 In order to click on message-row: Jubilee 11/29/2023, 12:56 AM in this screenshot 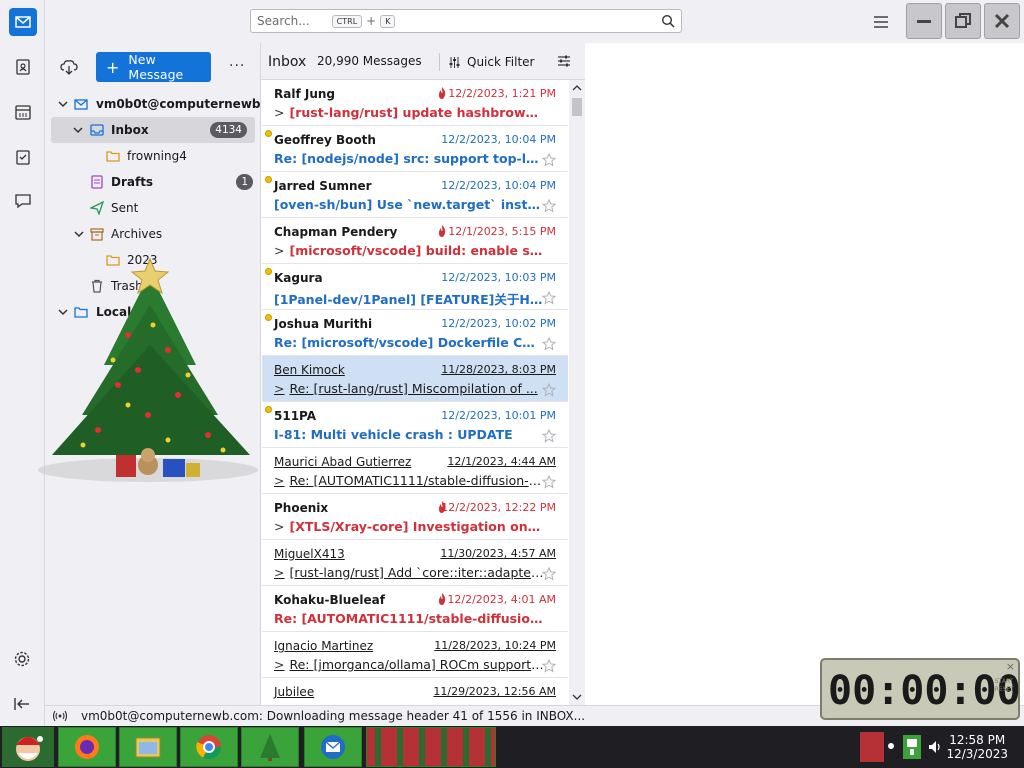, I will do `click(415, 691)`.